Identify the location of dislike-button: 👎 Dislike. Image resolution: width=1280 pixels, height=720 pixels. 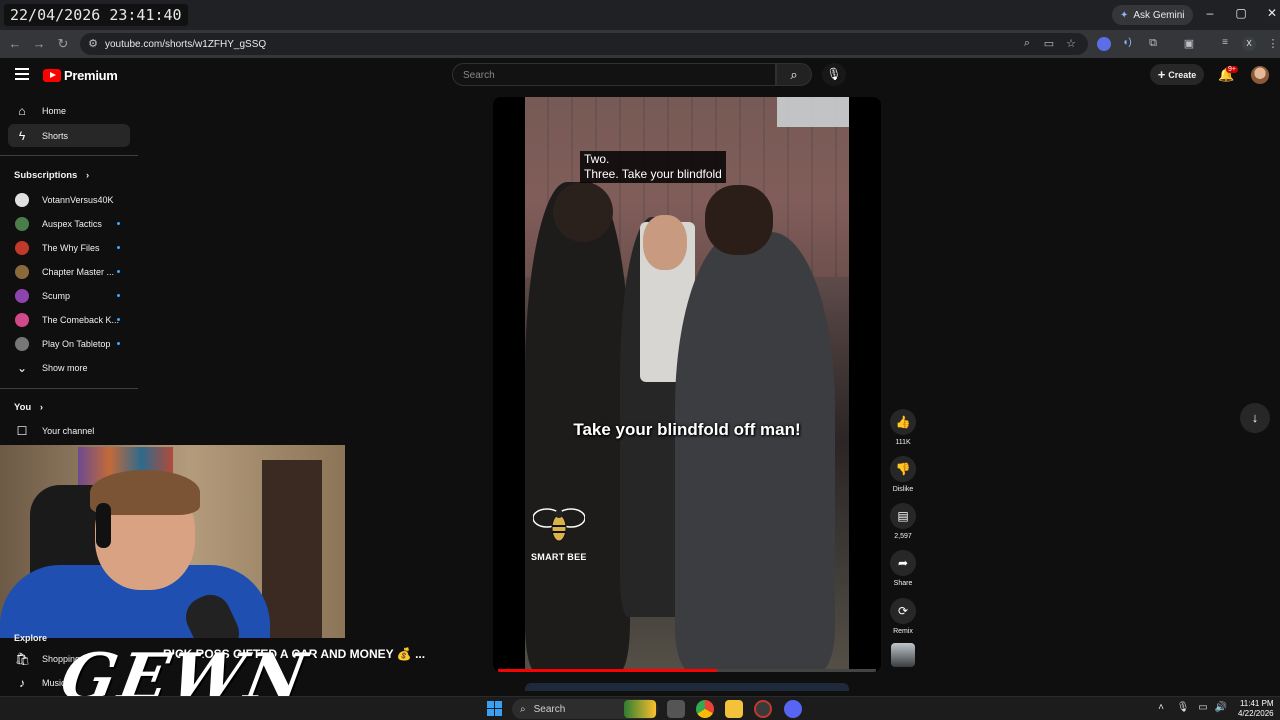
(903, 474).